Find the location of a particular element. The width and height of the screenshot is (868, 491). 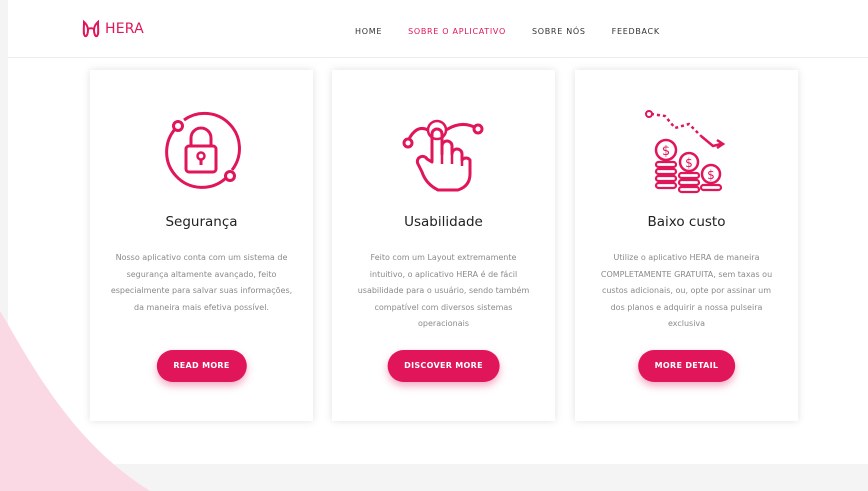

brand-name: HERA is located at coordinates (124, 29).